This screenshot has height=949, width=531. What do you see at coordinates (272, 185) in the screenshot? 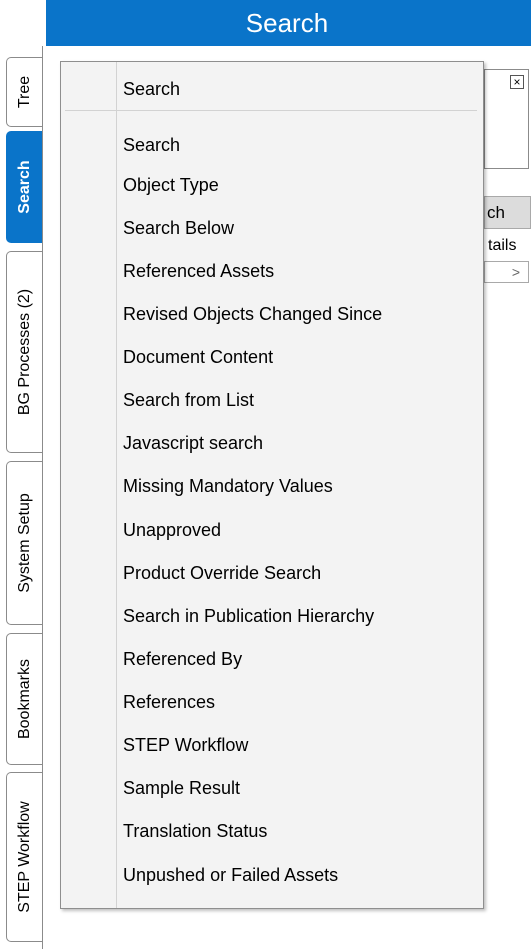
I see `menu-item-object-type: Object Type` at bounding box center [272, 185].